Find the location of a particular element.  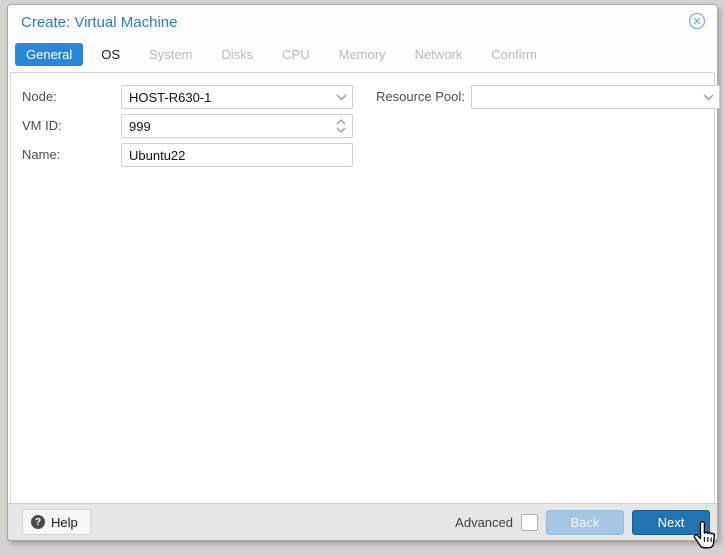

advanced-label: Advanced is located at coordinates (484, 522).